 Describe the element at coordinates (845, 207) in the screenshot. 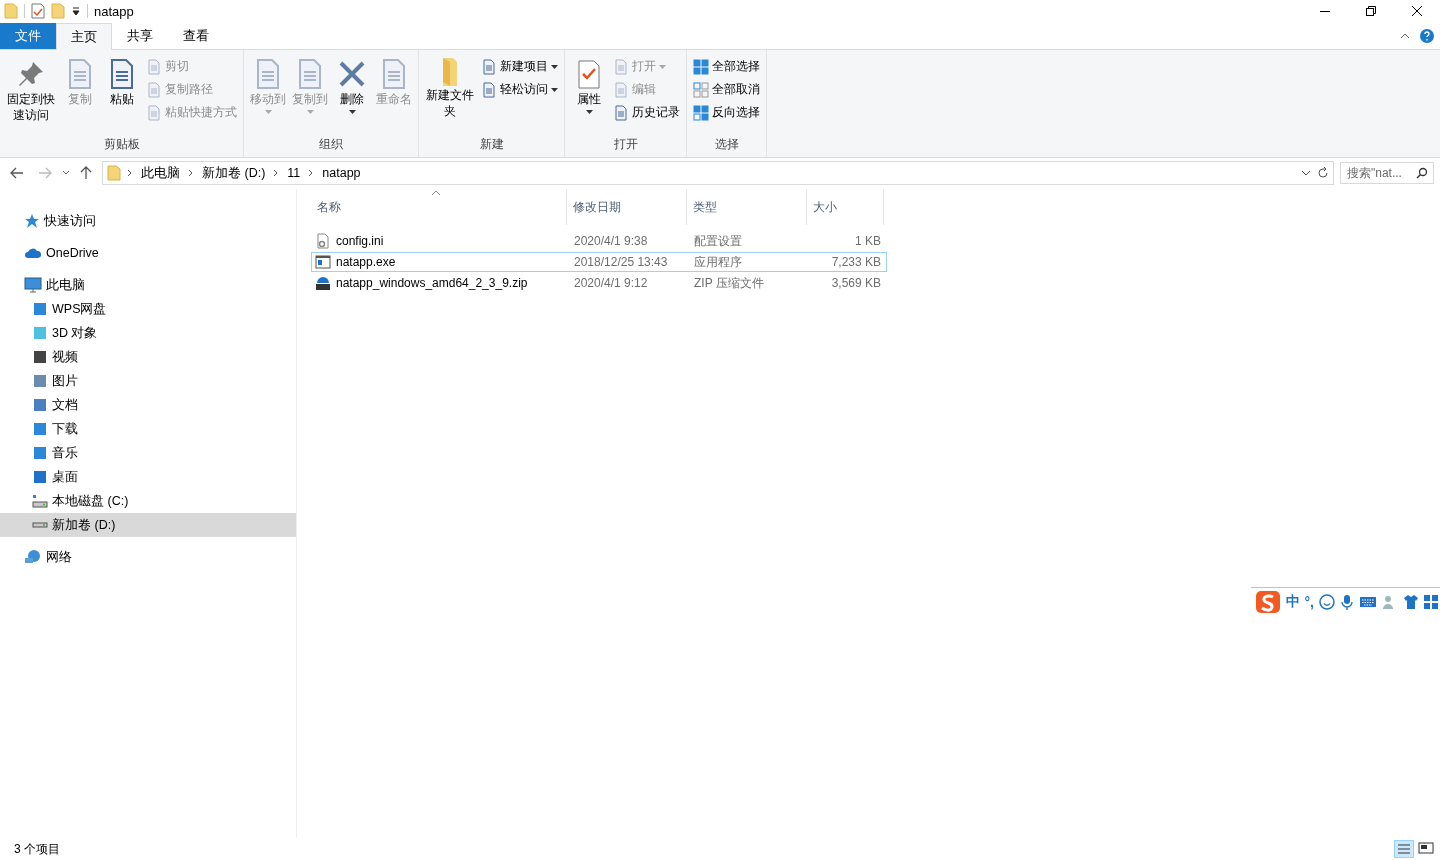

I see `column-header: 大小` at that location.